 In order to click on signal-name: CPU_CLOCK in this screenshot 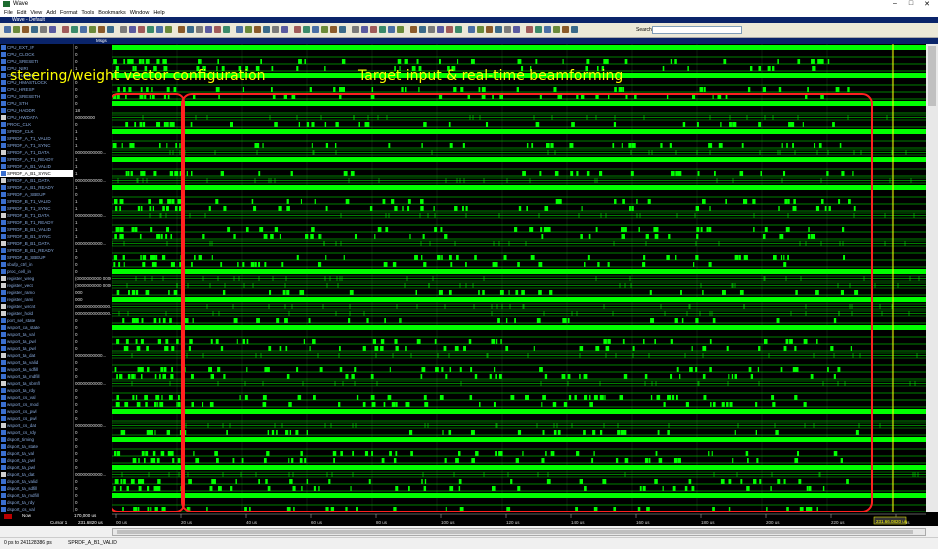, I will do `click(36, 54)`.